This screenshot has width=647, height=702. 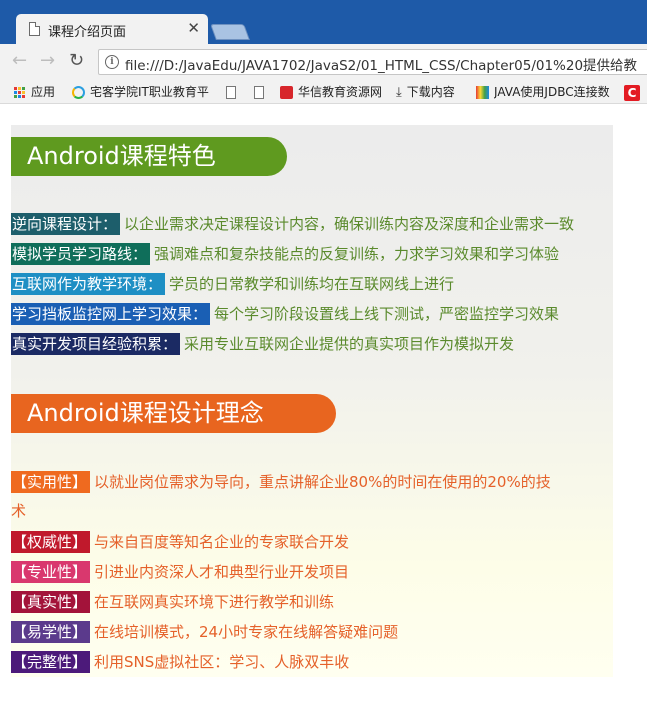 I want to click on bookmark-c: C, so click(x=634, y=92).